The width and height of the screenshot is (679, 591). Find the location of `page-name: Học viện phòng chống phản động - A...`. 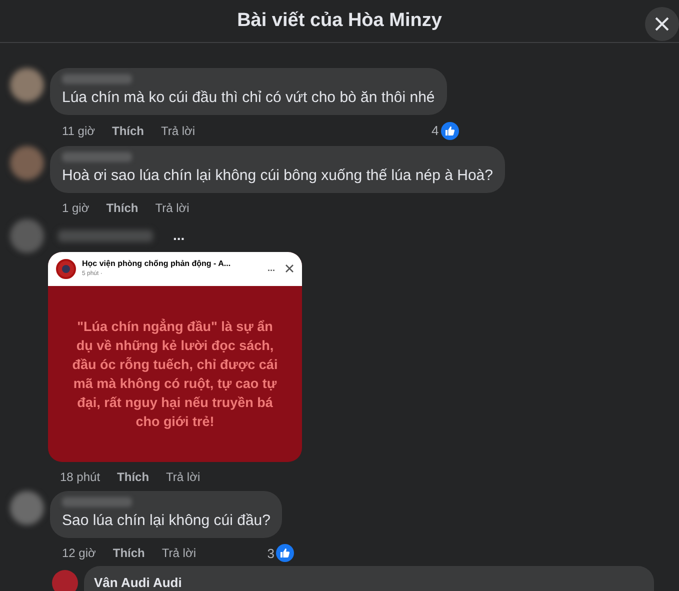

page-name: Học viện phòng chống phản động - A... is located at coordinates (156, 263).